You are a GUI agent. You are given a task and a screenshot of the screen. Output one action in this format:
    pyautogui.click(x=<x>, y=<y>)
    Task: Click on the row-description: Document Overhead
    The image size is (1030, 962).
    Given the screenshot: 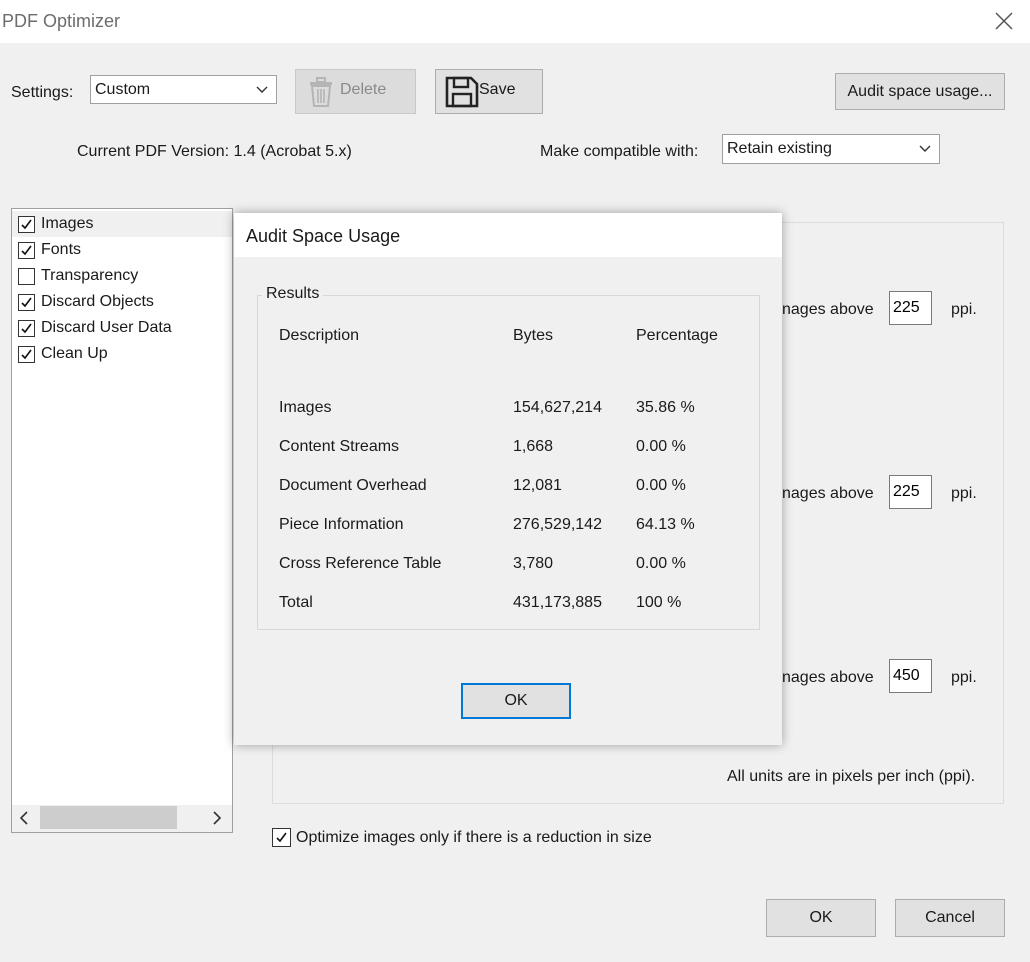 What is the action you would take?
    pyautogui.click(x=353, y=485)
    